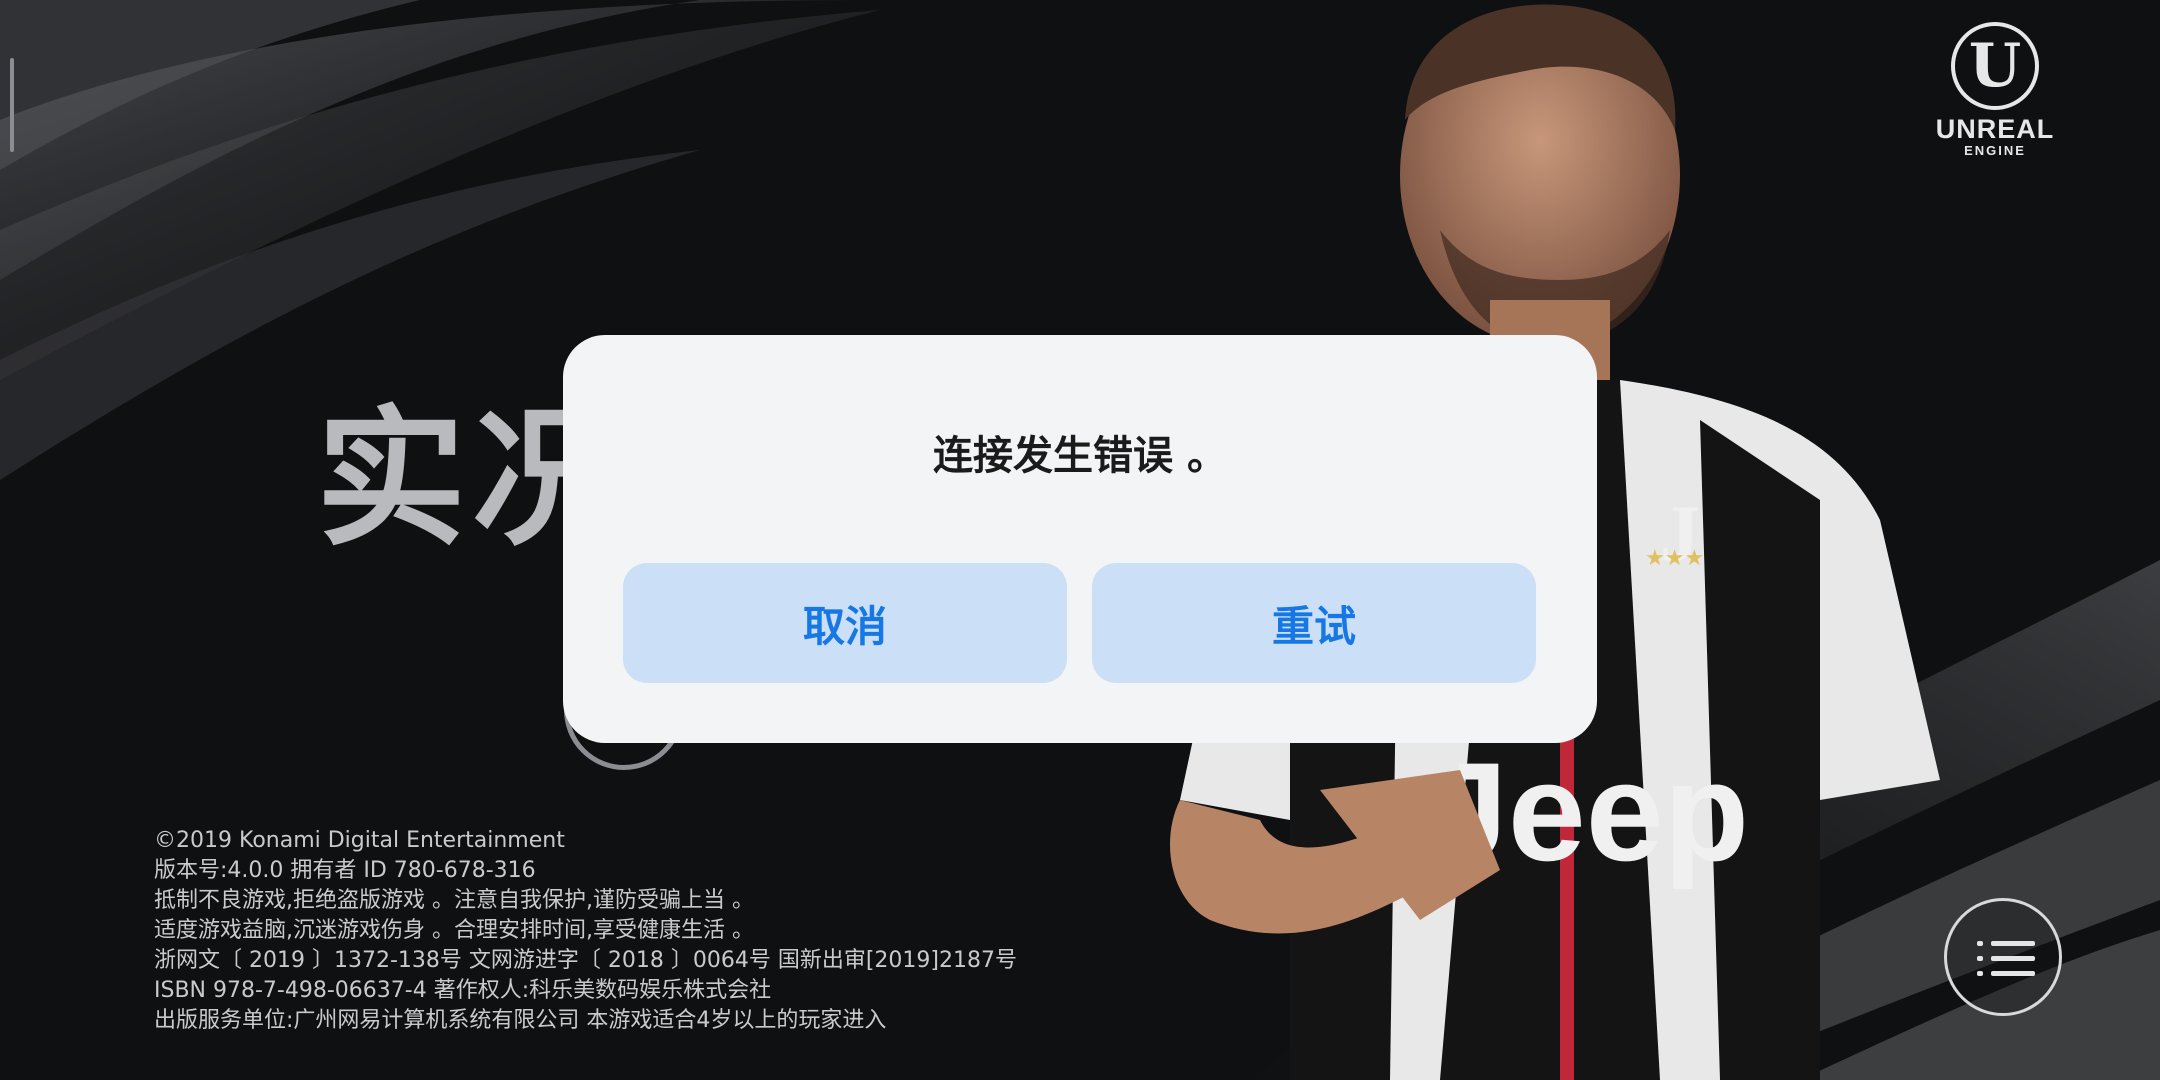 Image resolution: width=2160 pixels, height=1080 pixels. Describe the element at coordinates (454, 930) in the screenshot. I see `legal-line: 适度游戏益脑,沉迷游戏伤身 。合理安排时间,享受健康生活 。` at that location.